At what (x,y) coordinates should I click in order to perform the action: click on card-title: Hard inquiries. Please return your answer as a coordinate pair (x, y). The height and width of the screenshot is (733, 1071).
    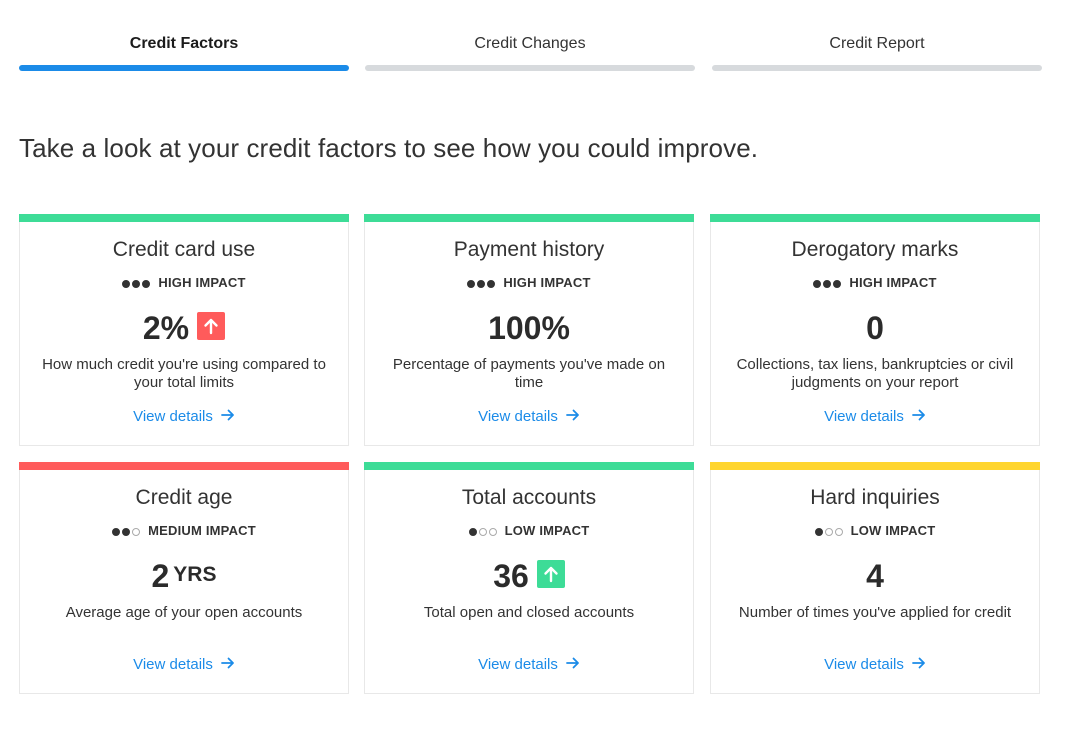
    Looking at the image, I should click on (875, 497).